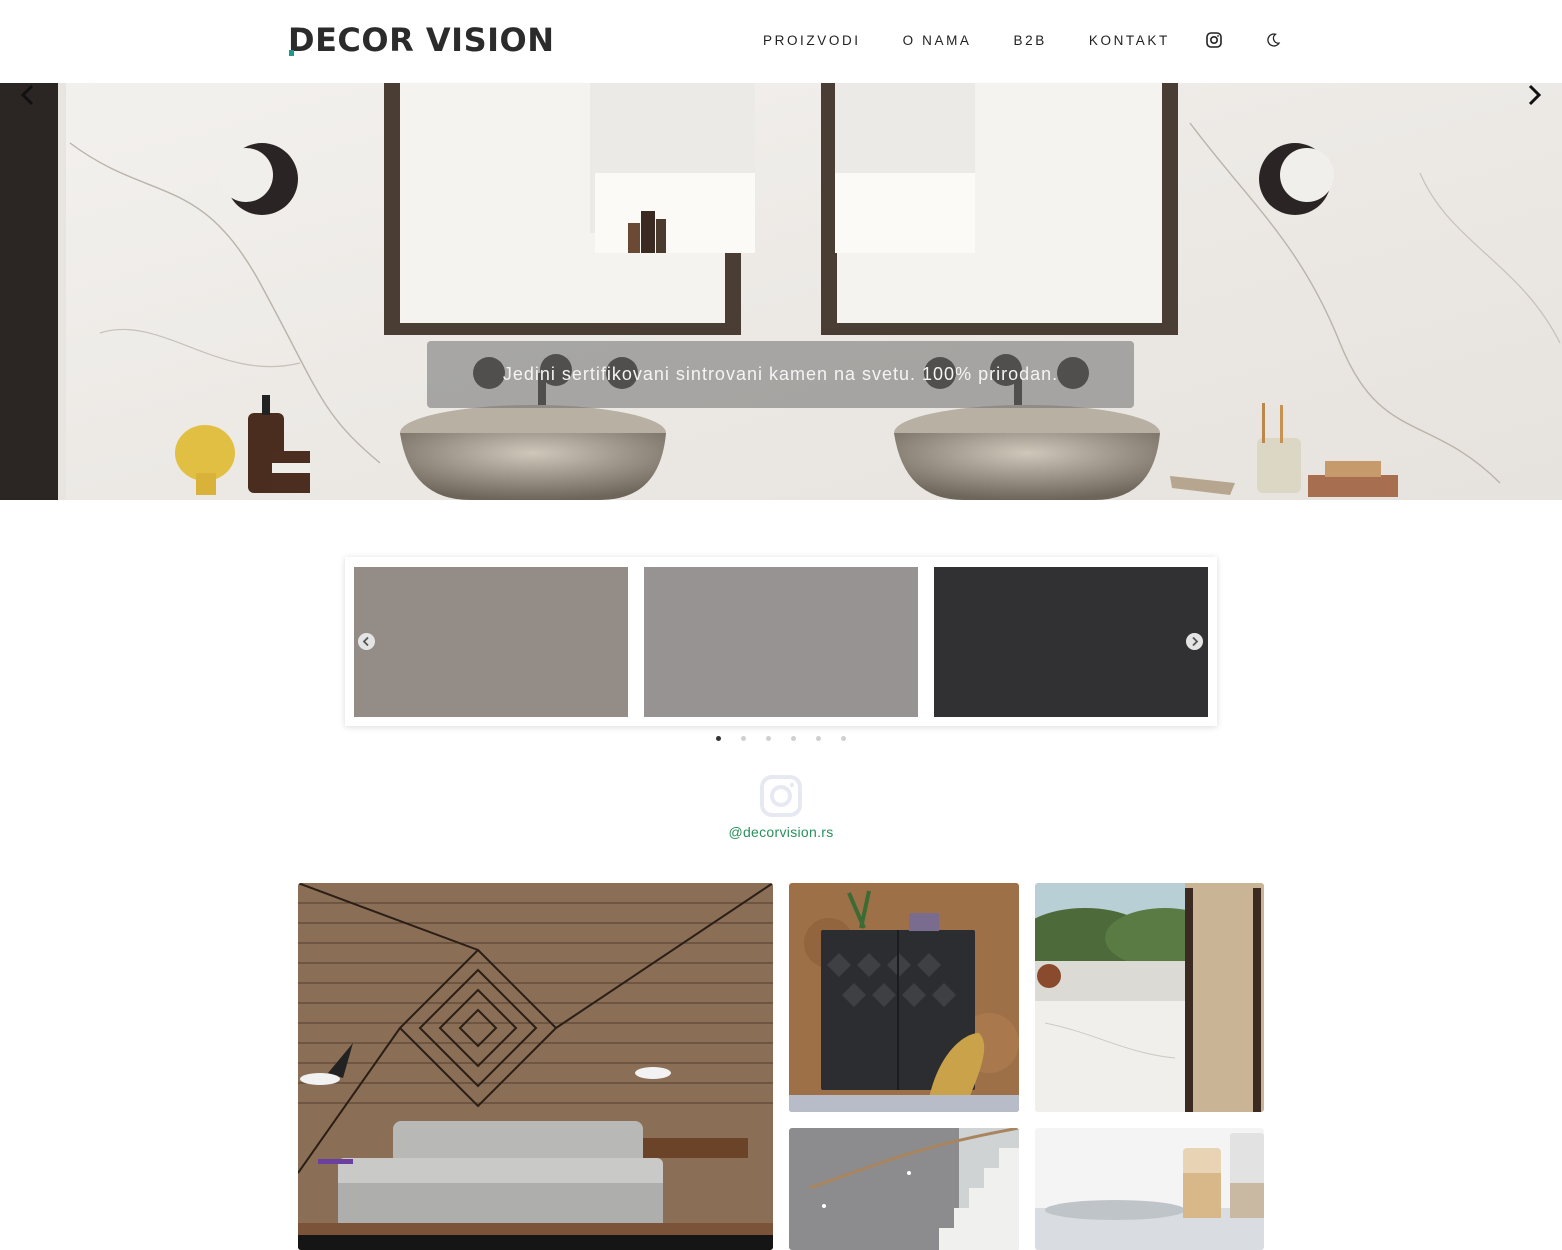  I want to click on gallery-image-kitchen, so click(1149, 1189).